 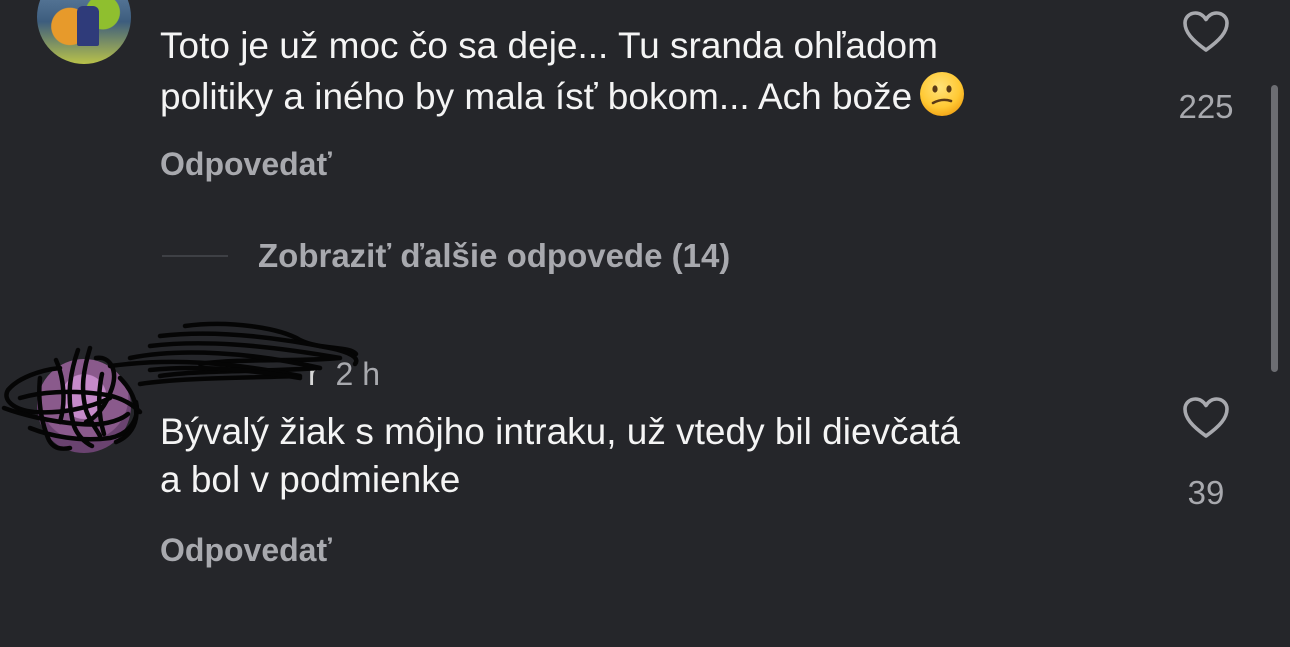 I want to click on avatar, so click(x=84, y=32).